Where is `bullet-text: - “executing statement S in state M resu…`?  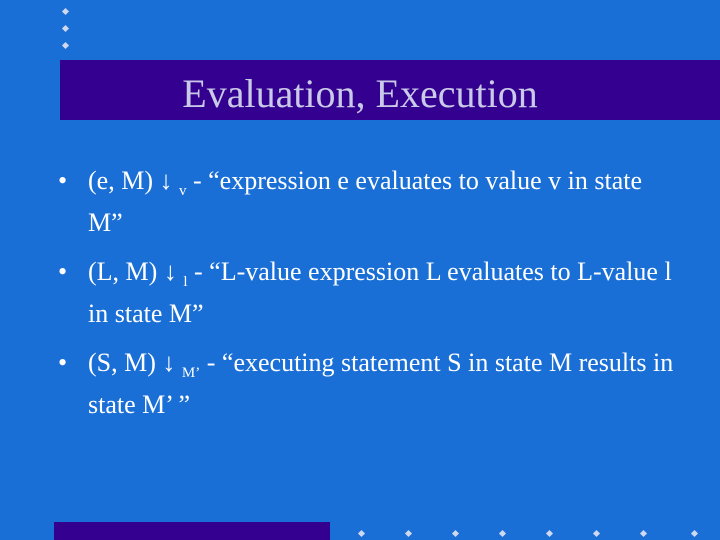 bullet-text: - “executing statement S in state M resu… is located at coordinates (381, 383).